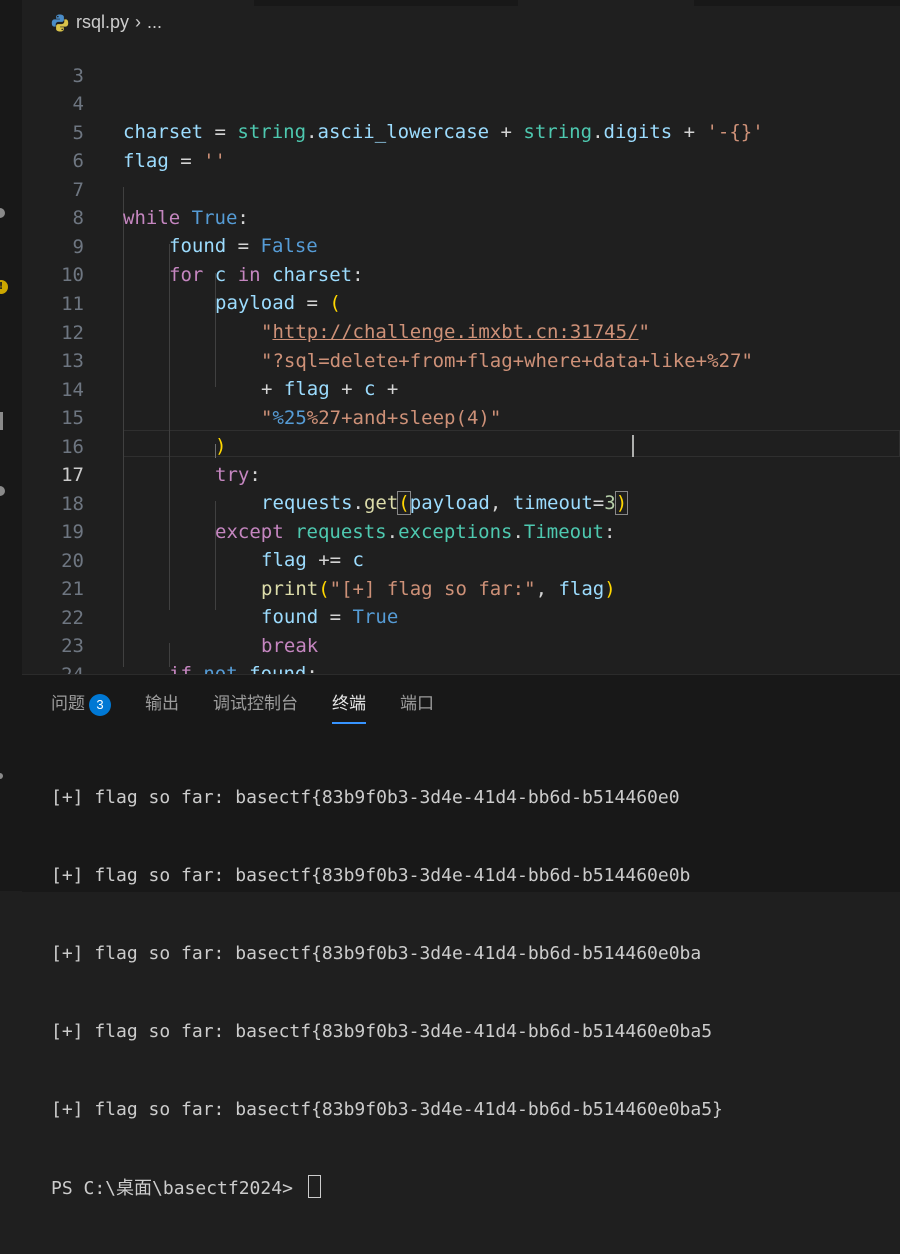 The image size is (900, 1254). I want to click on code-line: 11 "http://challenge.imxbt.cn:31745/", so click(461, 302).